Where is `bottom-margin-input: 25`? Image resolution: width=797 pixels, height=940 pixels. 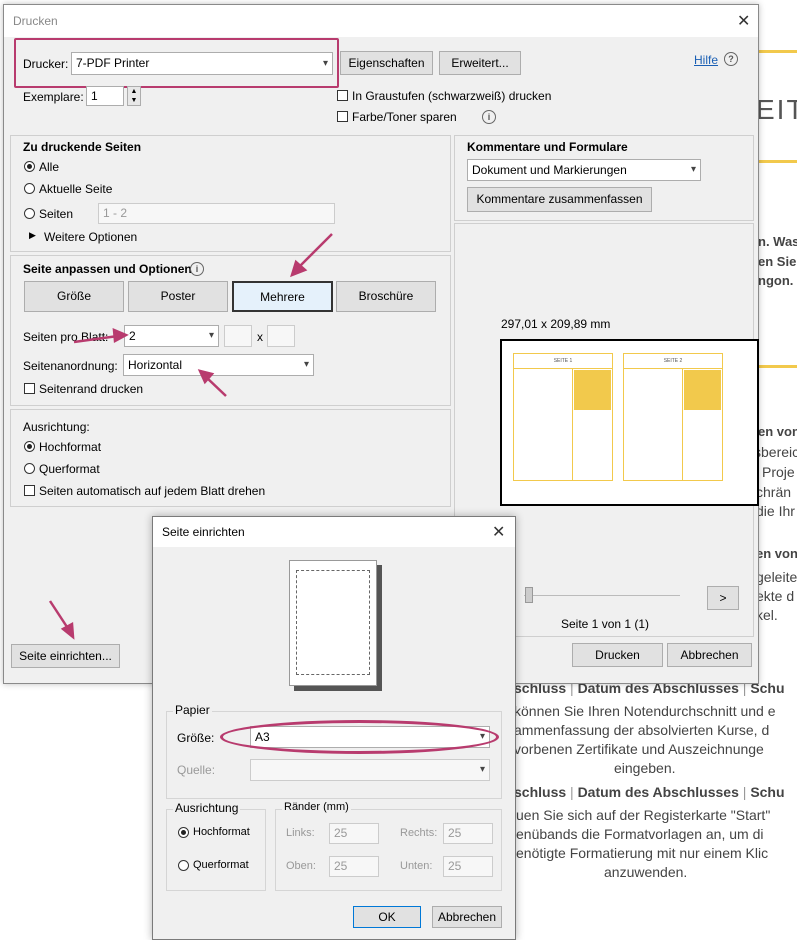
bottom-margin-input: 25 is located at coordinates (468, 866).